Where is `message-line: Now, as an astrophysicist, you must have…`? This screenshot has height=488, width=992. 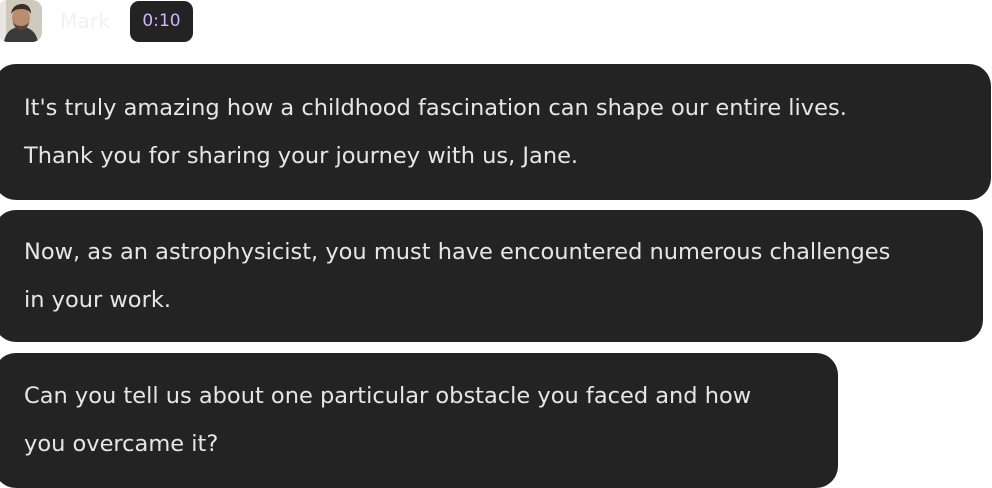 message-line: Now, as an astrophysicist, you must have… is located at coordinates (457, 252).